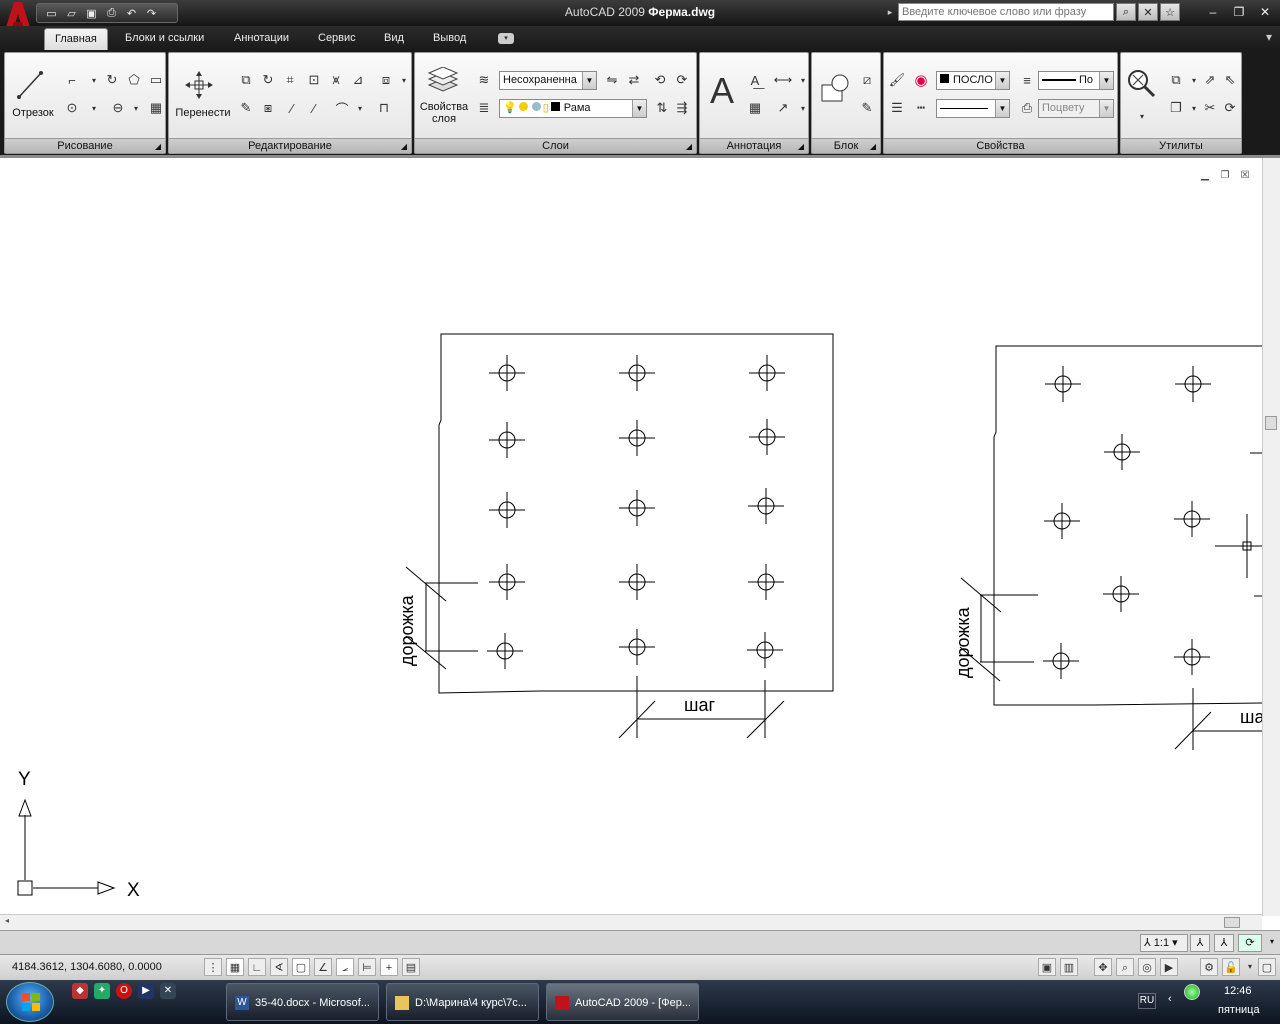 The height and width of the screenshot is (1024, 1280). I want to click on language-indicator: RU, so click(1147, 1001).